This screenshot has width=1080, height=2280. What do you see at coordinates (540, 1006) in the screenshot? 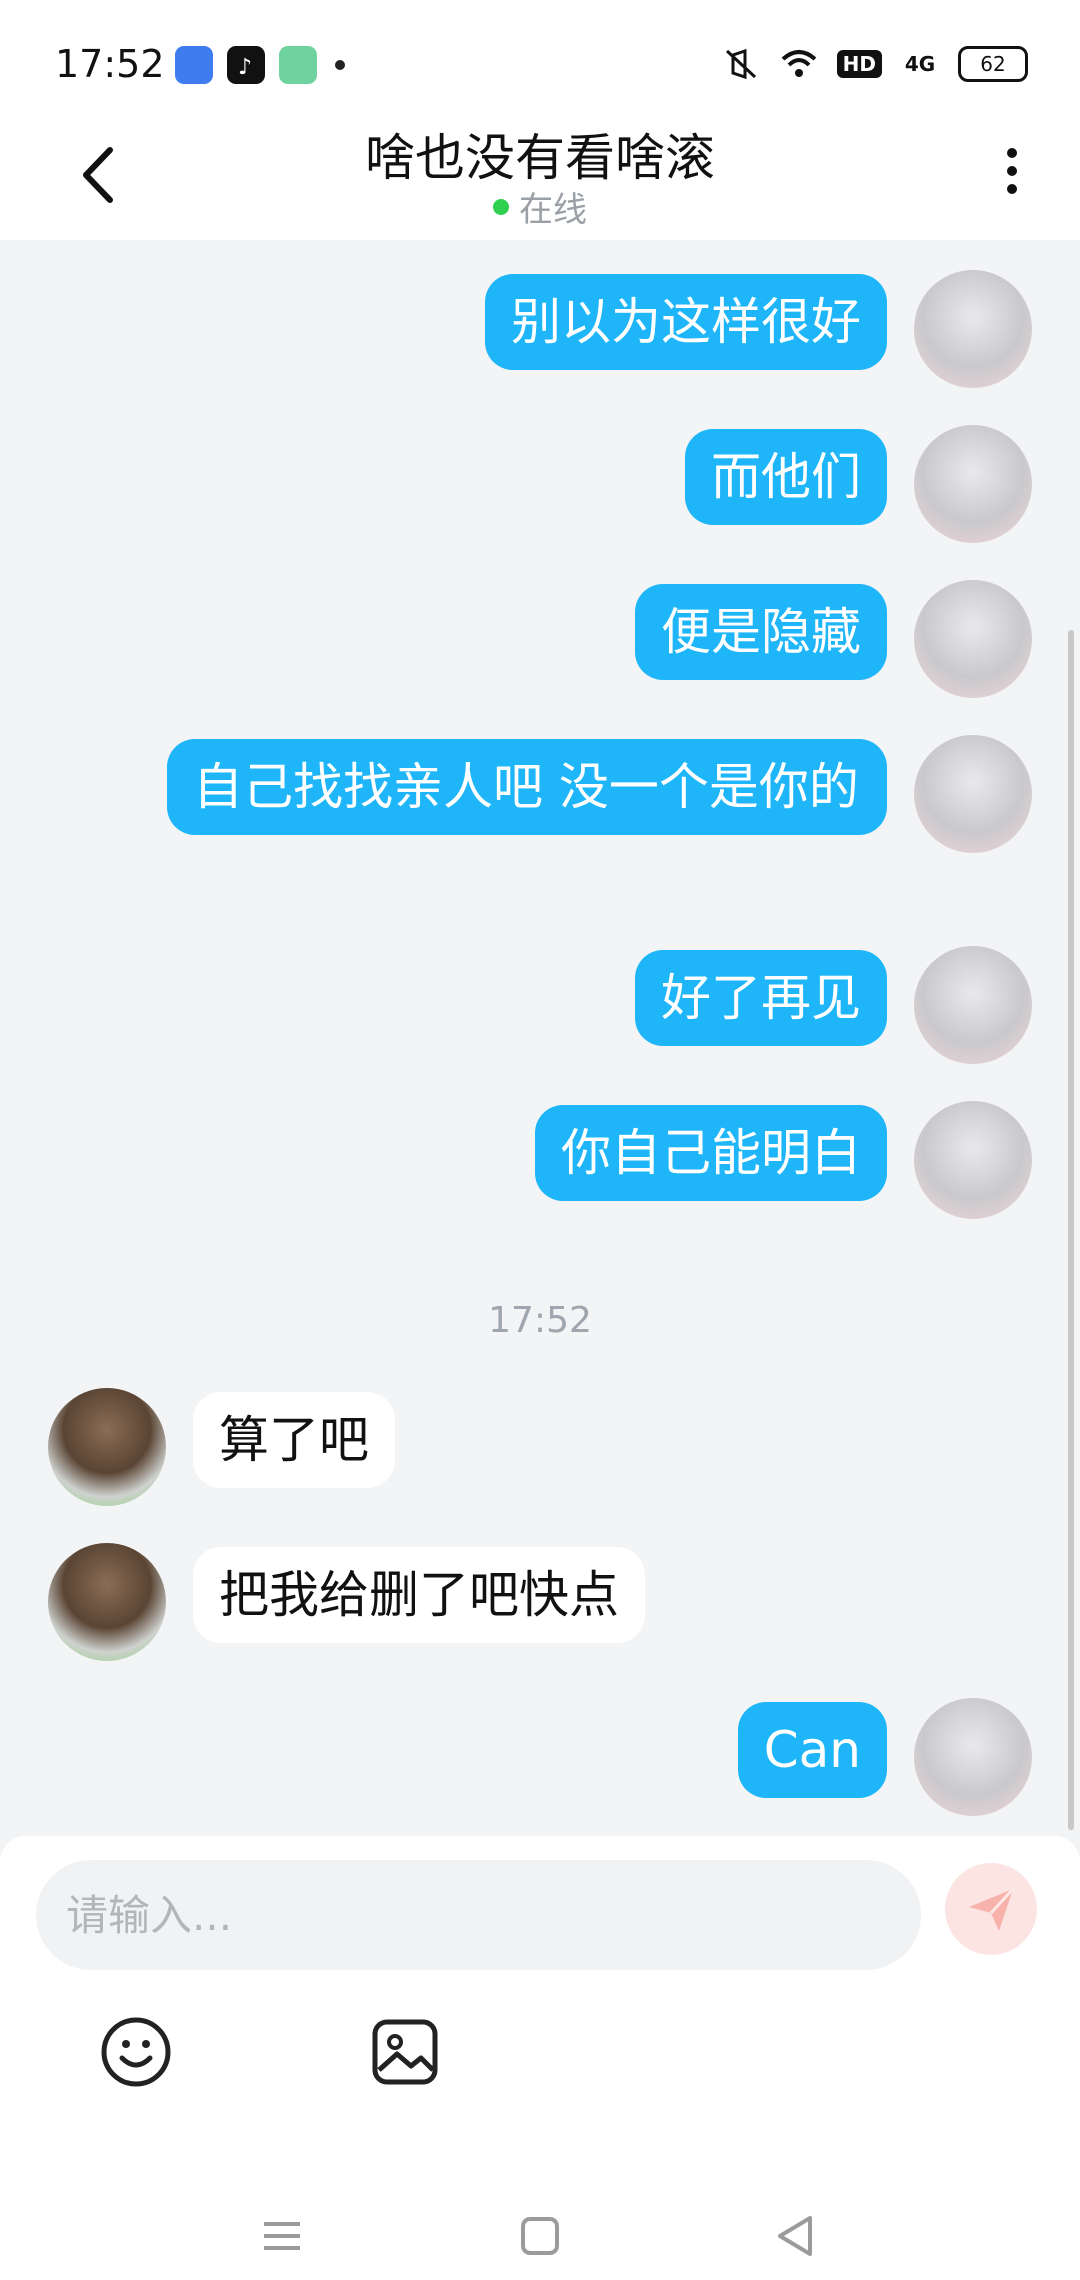
I see `message-row-outgoing: 好了再见` at bounding box center [540, 1006].